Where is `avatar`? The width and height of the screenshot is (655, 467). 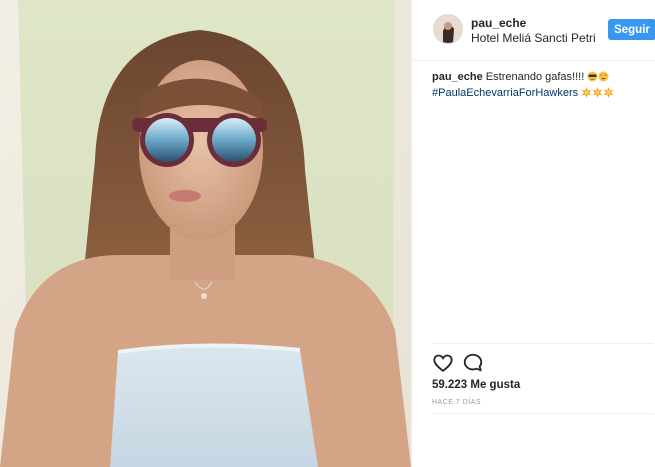
avatar is located at coordinates (448, 29).